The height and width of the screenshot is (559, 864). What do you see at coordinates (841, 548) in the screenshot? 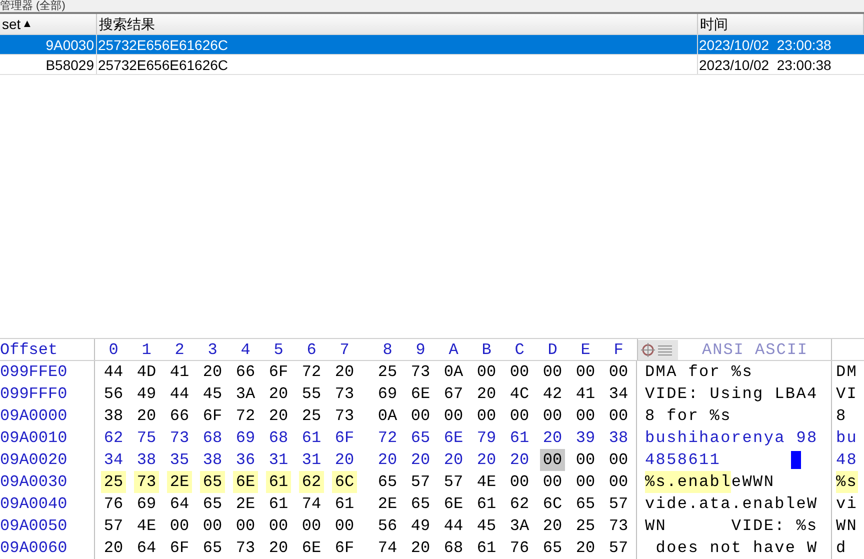
I see `ascii-text: d` at bounding box center [841, 548].